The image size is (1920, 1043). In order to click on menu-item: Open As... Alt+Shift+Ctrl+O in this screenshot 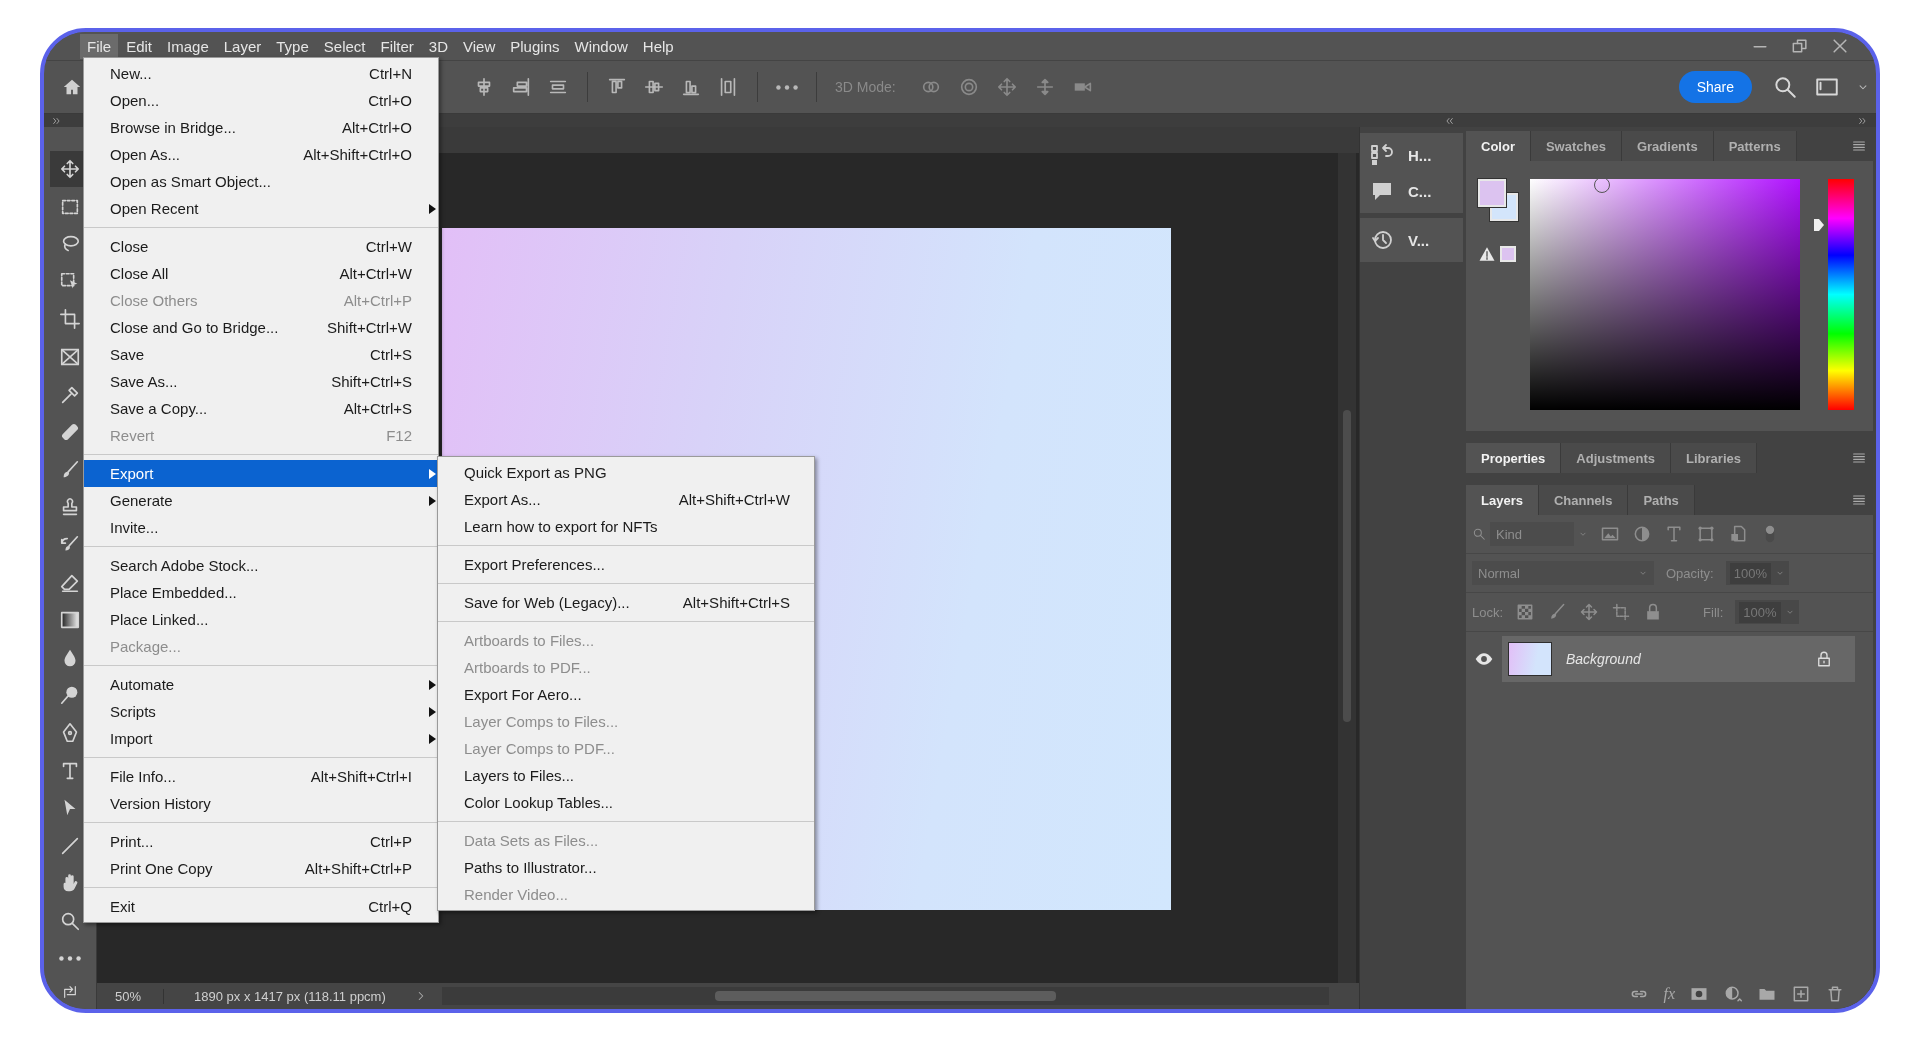, I will do `click(261, 154)`.